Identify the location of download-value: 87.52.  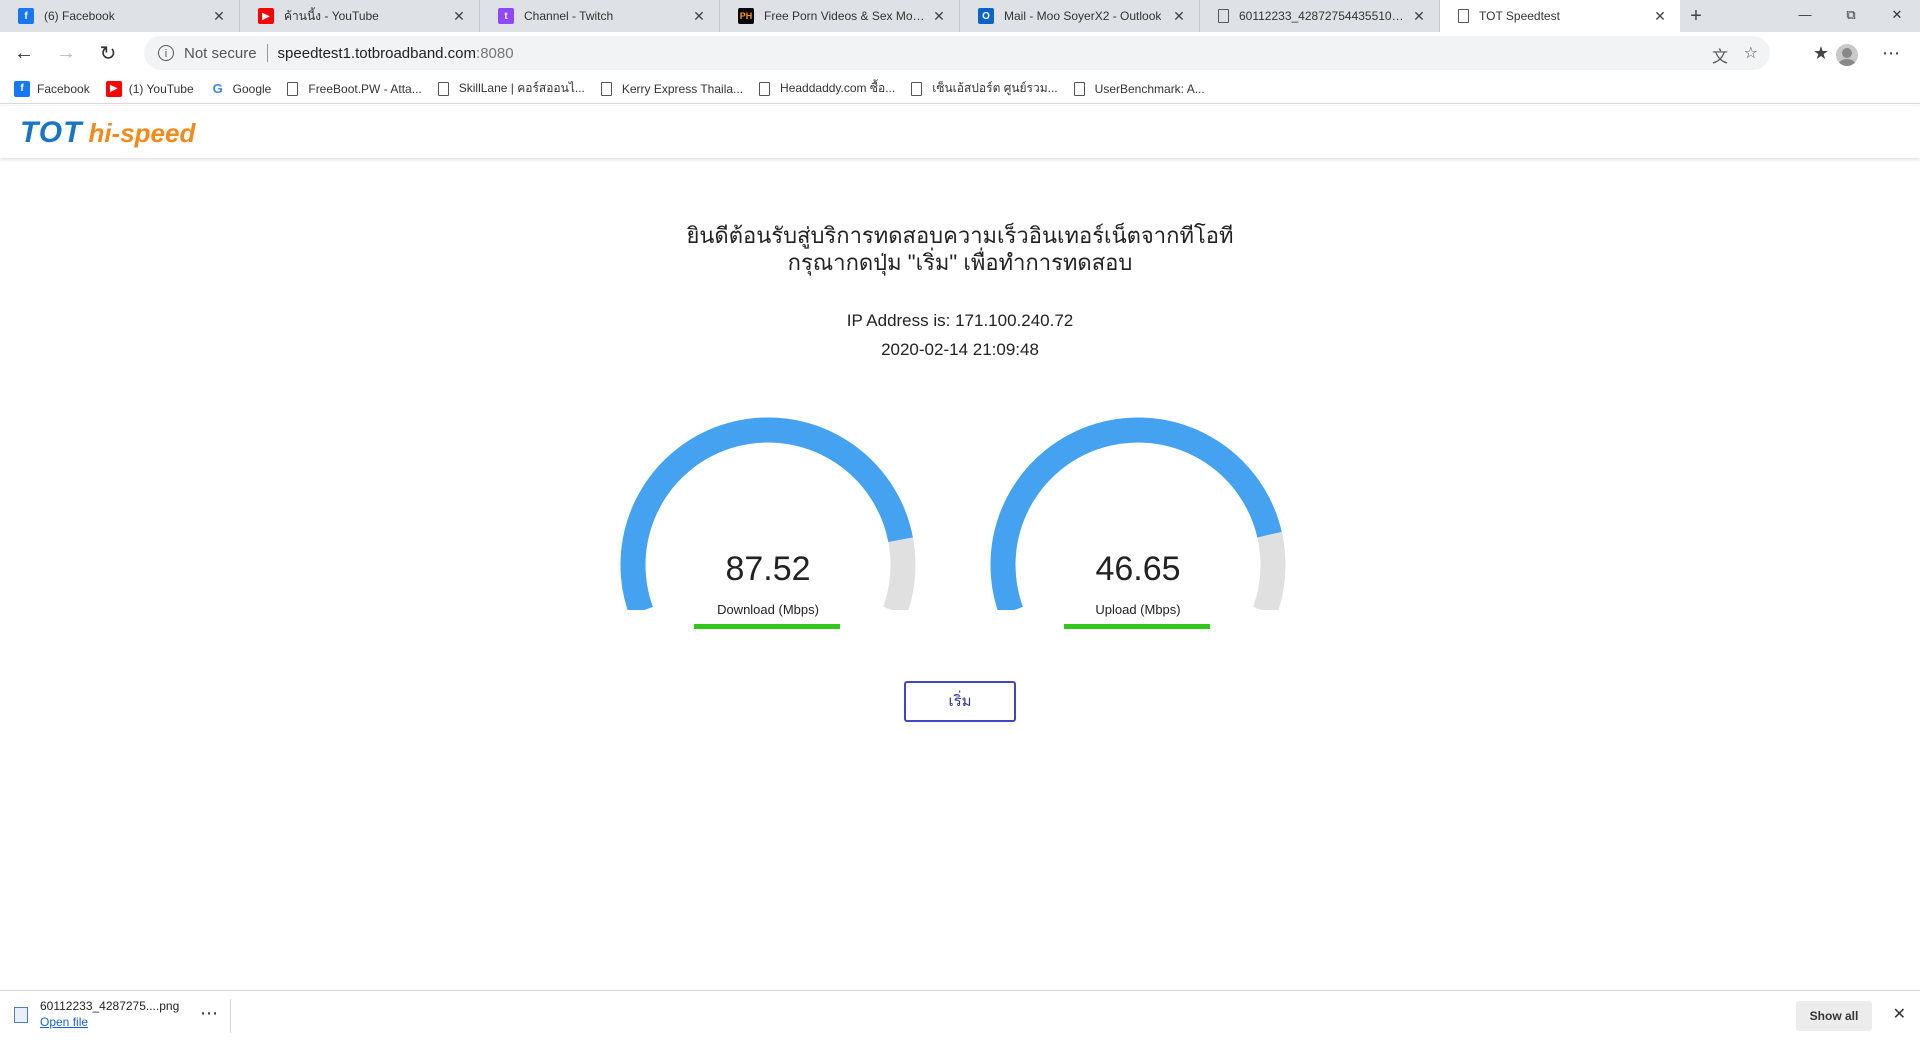
(768, 569).